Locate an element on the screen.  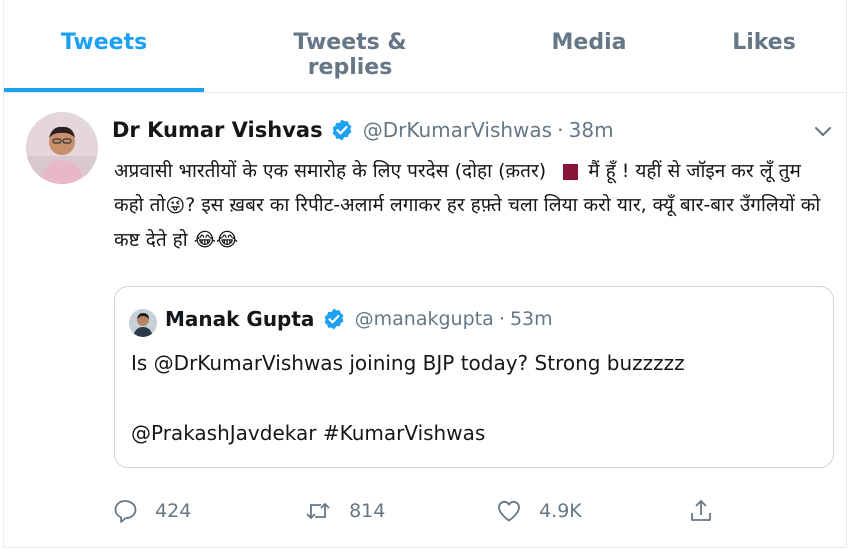
like-count: 4.9K is located at coordinates (560, 511).